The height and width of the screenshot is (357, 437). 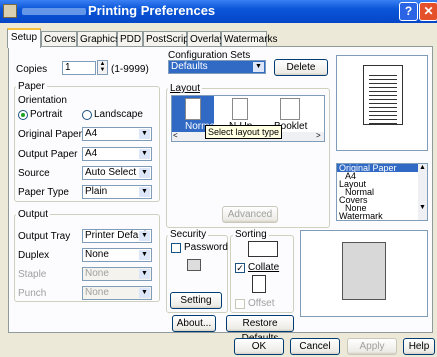 What do you see at coordinates (152, 10) in the screenshot?
I see `window-title: Printing Preferences` at bounding box center [152, 10].